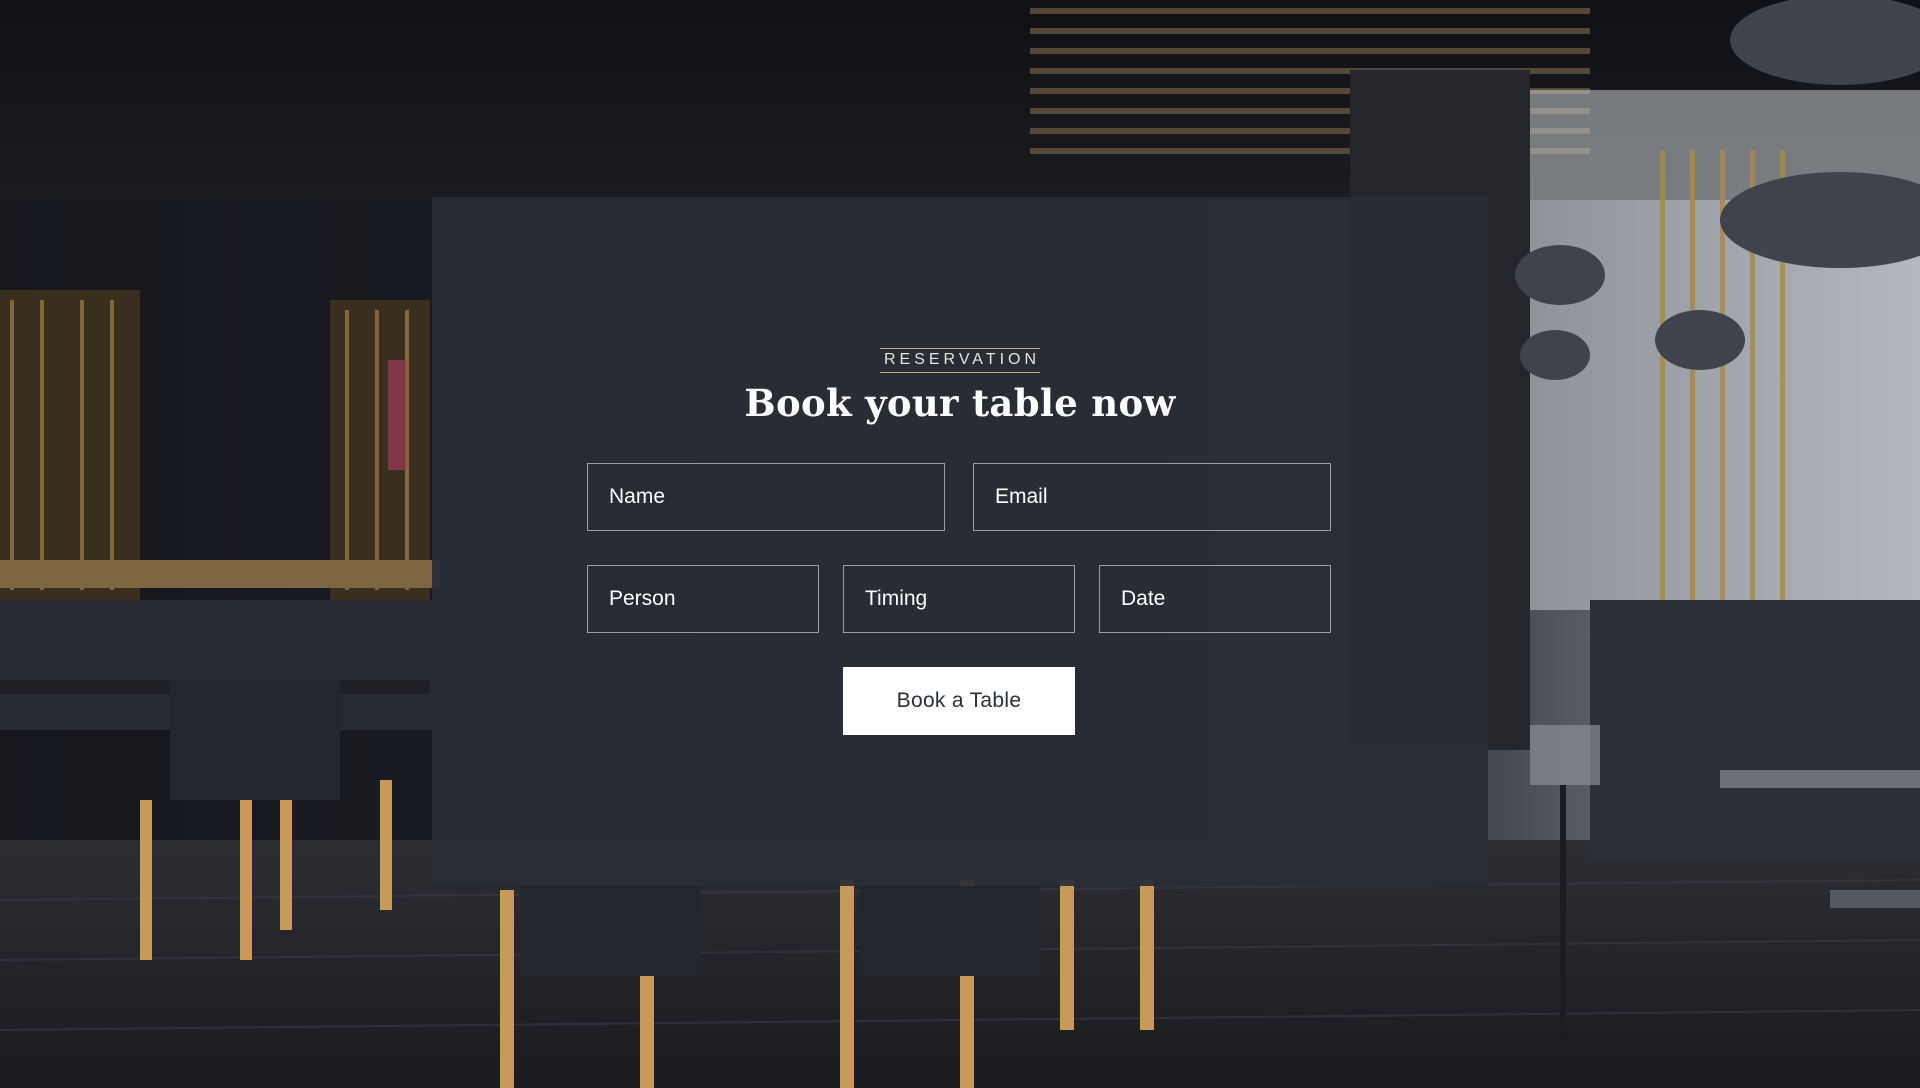 This screenshot has height=1088, width=1920. Describe the element at coordinates (1152, 497) in the screenshot. I see `email-input` at that location.